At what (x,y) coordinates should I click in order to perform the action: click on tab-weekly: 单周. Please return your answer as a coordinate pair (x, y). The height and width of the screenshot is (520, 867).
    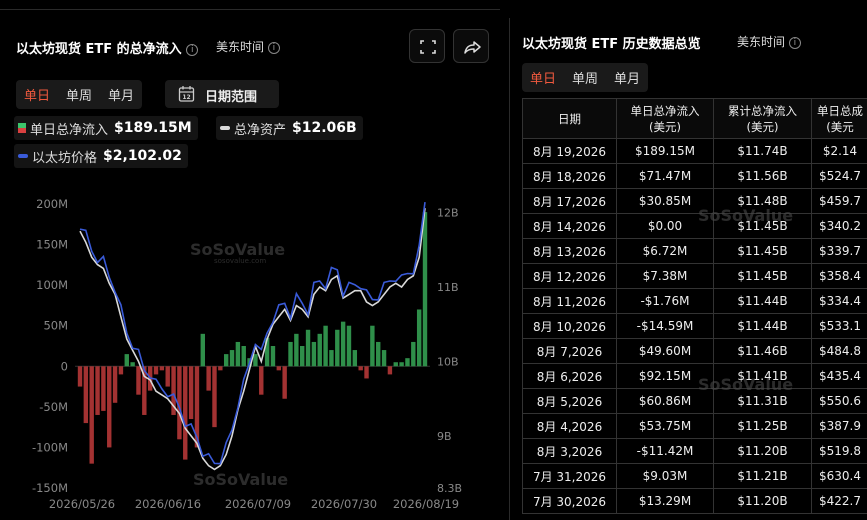
    Looking at the image, I should click on (79, 94).